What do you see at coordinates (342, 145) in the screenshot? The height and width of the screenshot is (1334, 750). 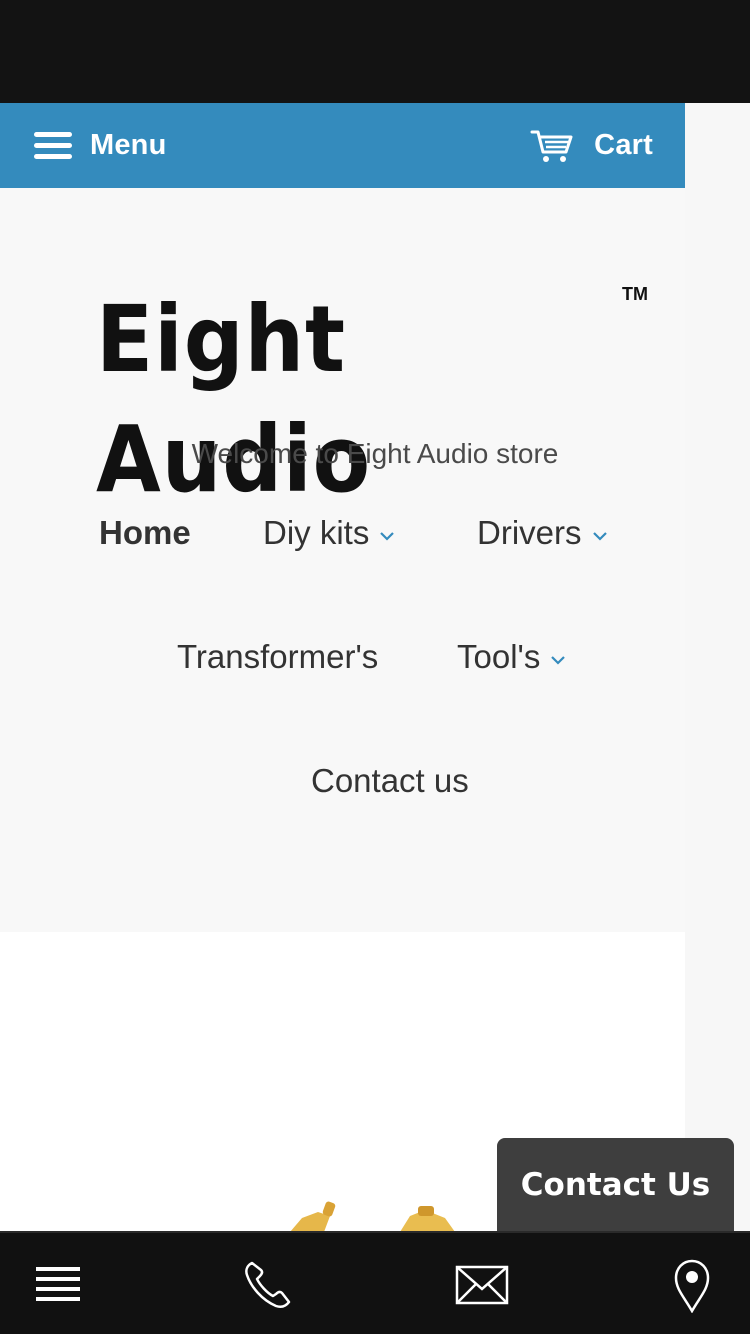 I see `top-bar: Menu Cart` at bounding box center [342, 145].